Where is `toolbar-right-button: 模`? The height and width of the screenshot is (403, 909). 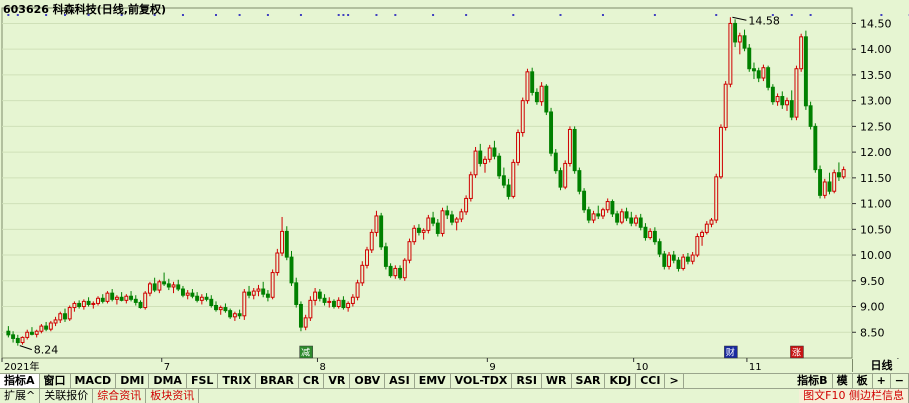 toolbar-right-button: 模 is located at coordinates (843, 381).